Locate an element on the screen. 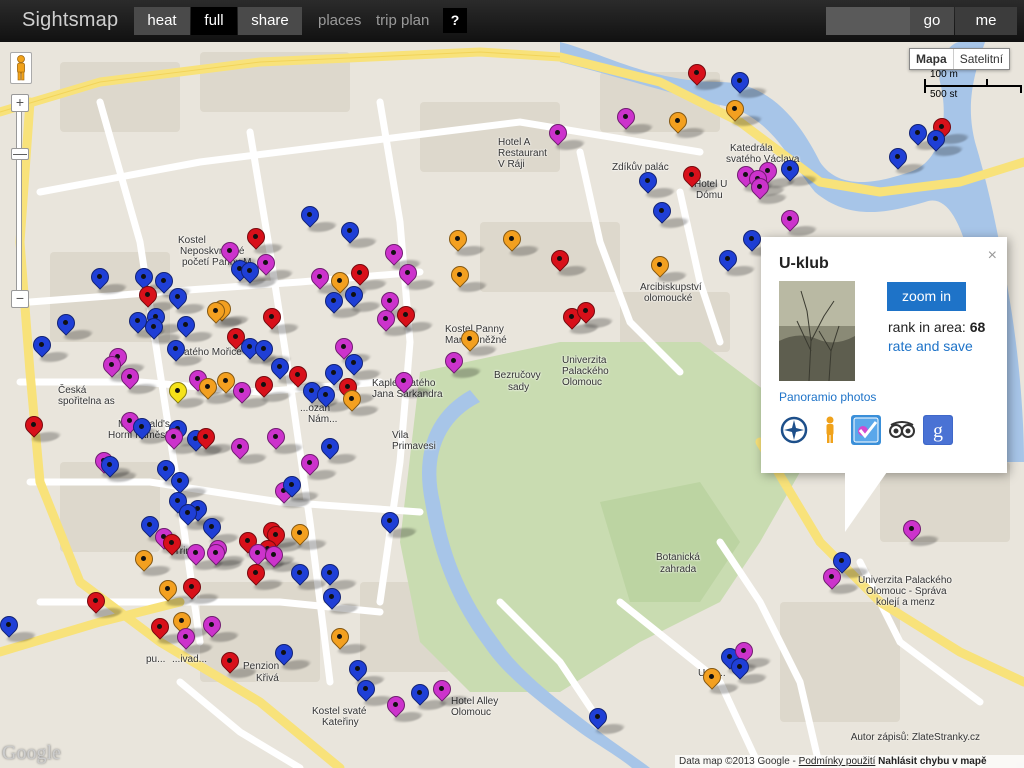  google-logo: Google is located at coordinates (31, 753).